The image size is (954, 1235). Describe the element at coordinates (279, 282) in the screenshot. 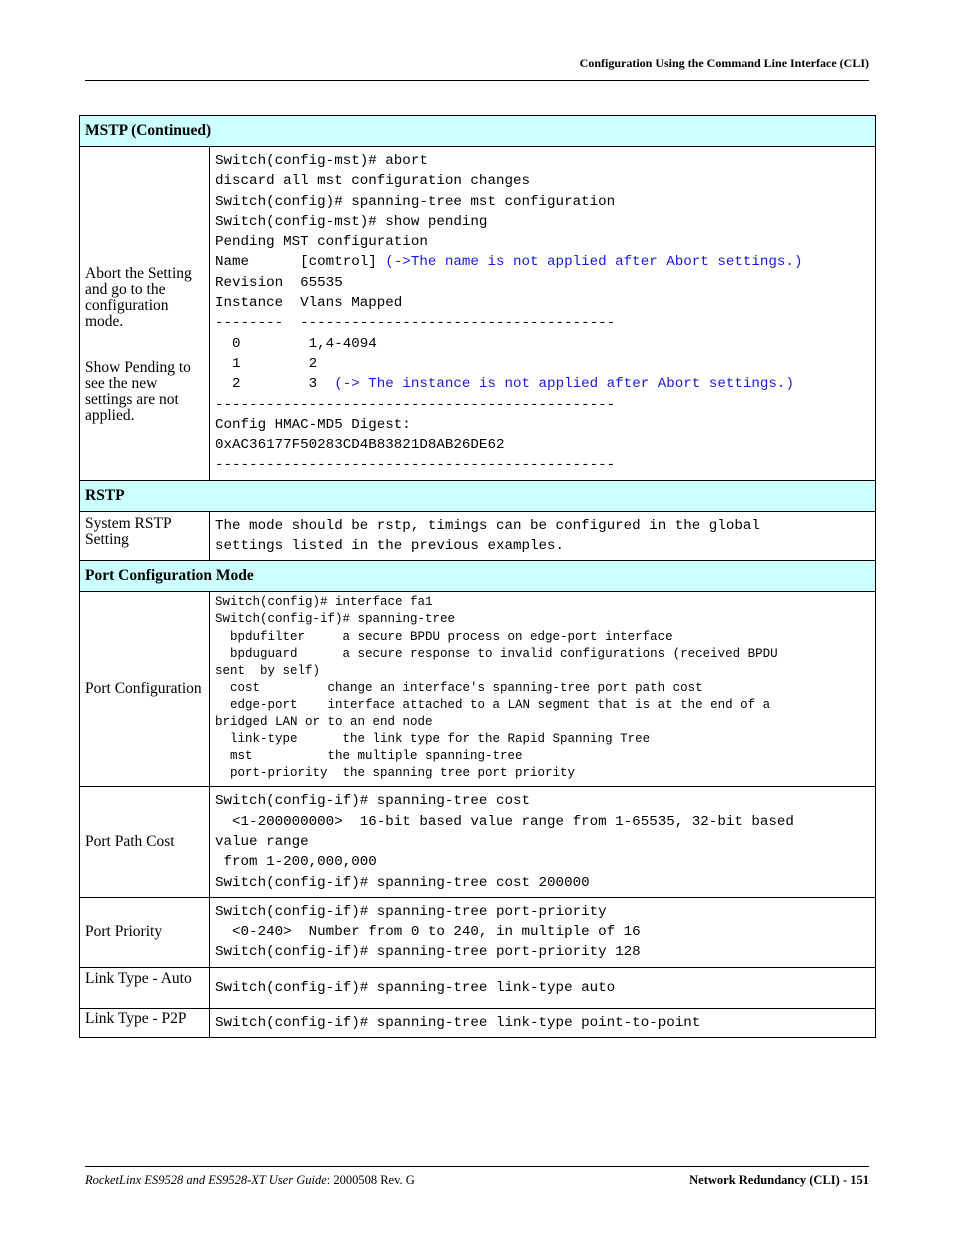

I see `code-text: Revision 65535` at that location.